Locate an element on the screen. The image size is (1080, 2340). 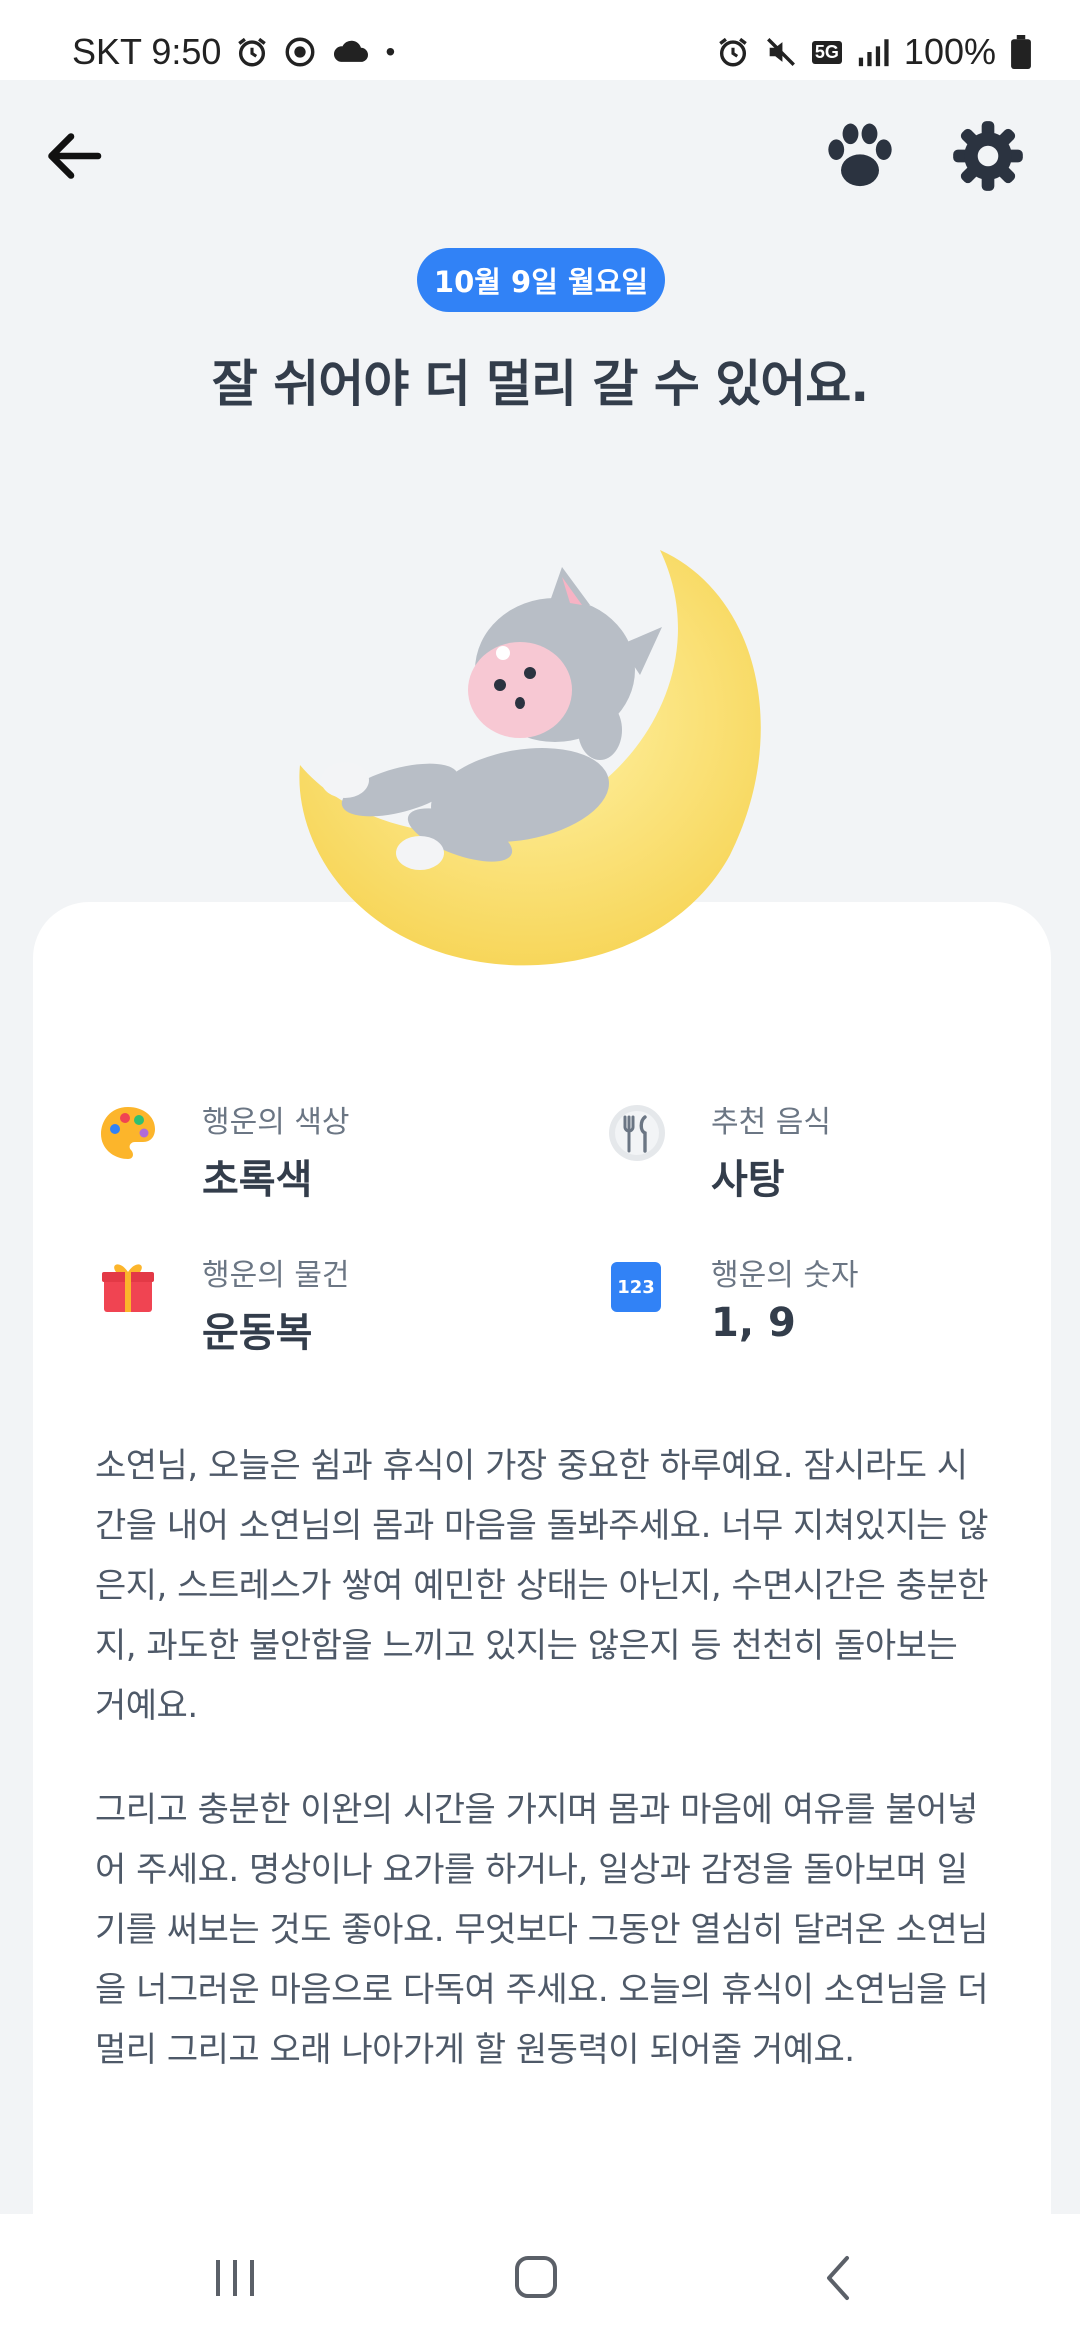
battery-icon is located at coordinates (1021, 52).